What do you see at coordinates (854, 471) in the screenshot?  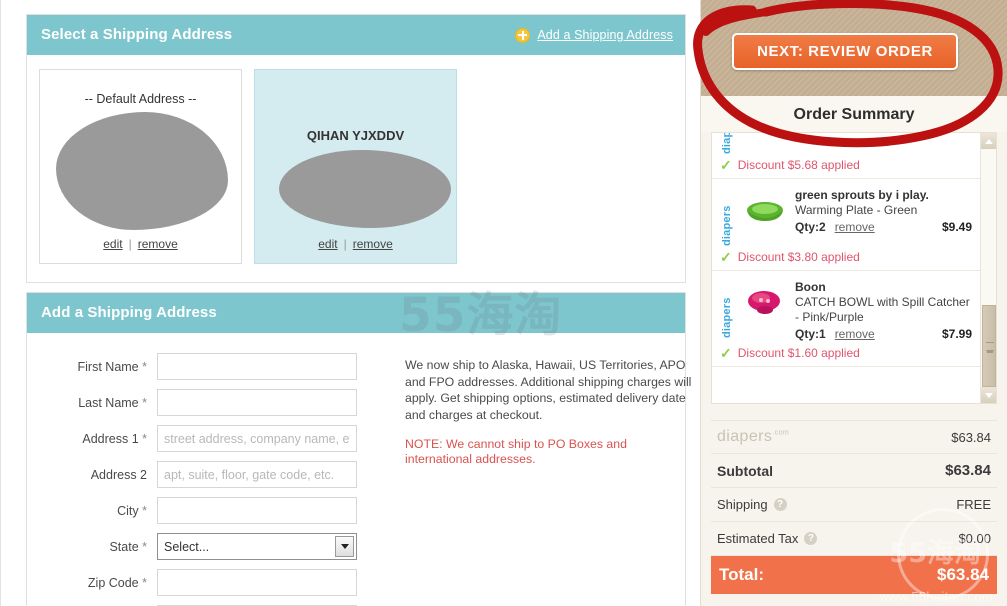 I see `totals-row-subtotal: Subtotal $63.84` at bounding box center [854, 471].